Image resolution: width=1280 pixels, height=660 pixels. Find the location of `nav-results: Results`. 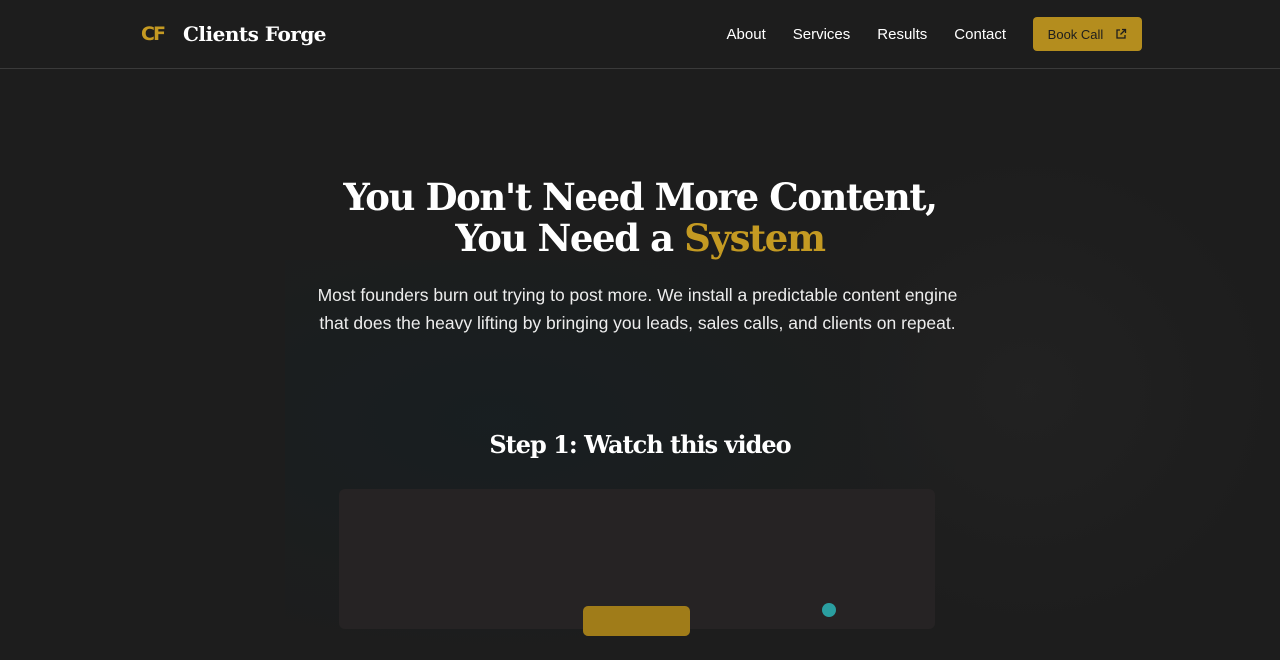

nav-results: Results is located at coordinates (902, 34).